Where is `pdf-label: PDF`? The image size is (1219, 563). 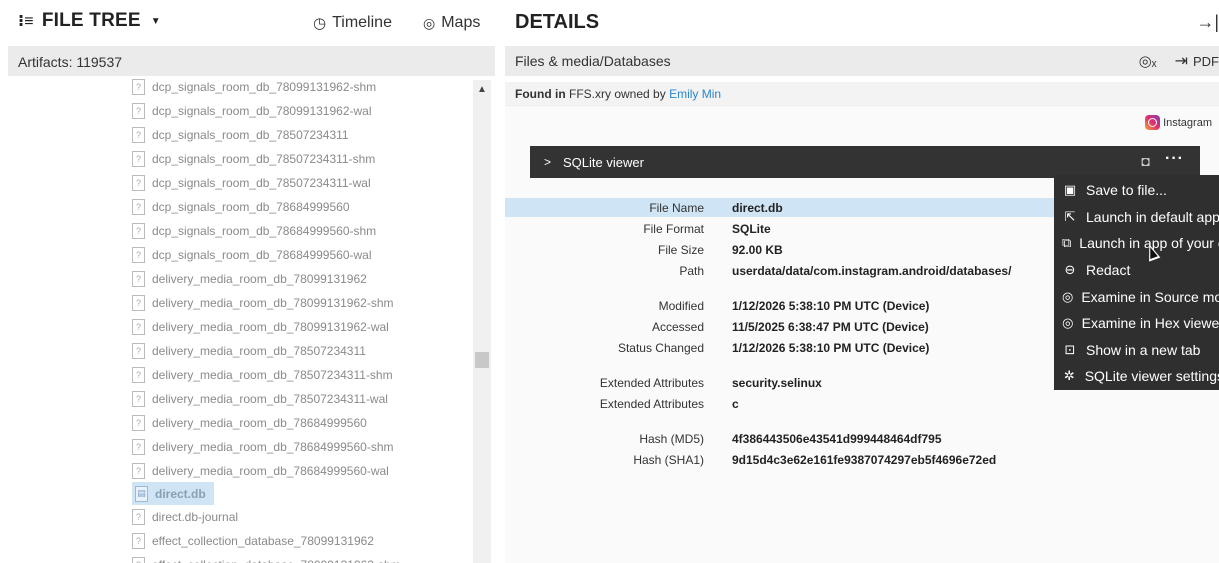 pdf-label: PDF is located at coordinates (1206, 61).